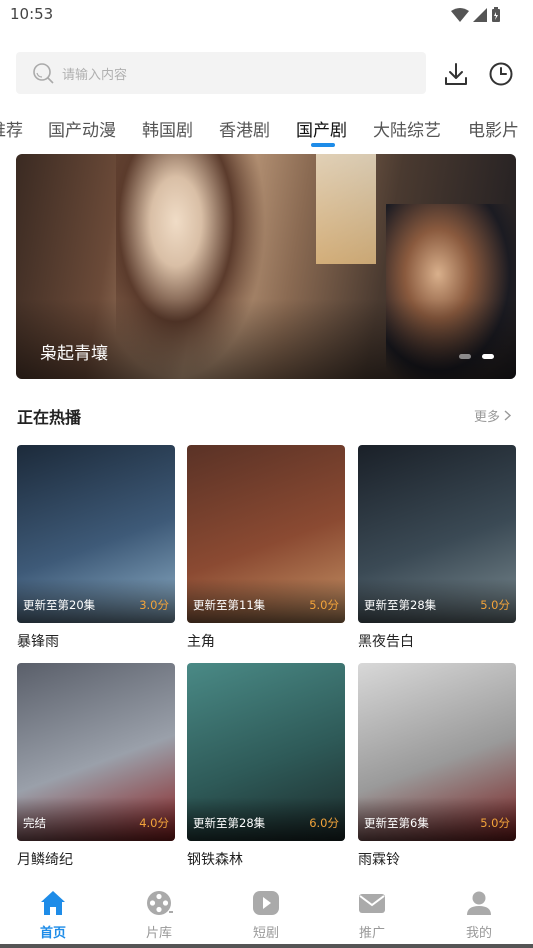  I want to click on status-time: 10:53, so click(32, 14).